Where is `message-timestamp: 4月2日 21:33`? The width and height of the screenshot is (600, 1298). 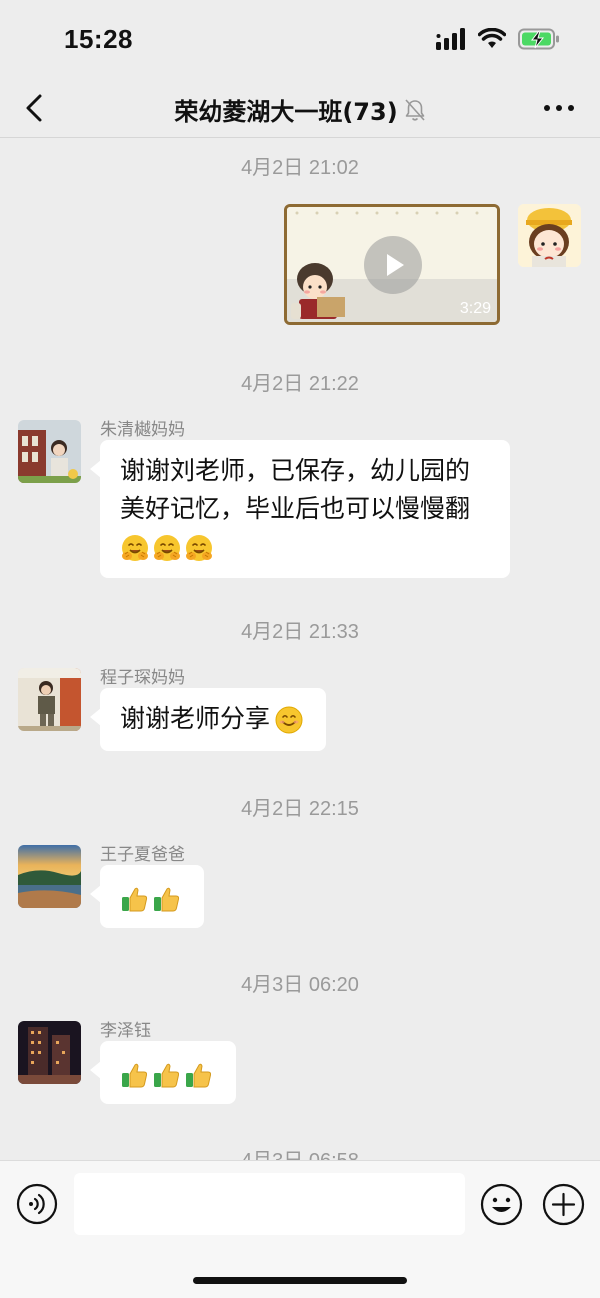
message-timestamp: 4月2日 21:33 is located at coordinates (300, 632).